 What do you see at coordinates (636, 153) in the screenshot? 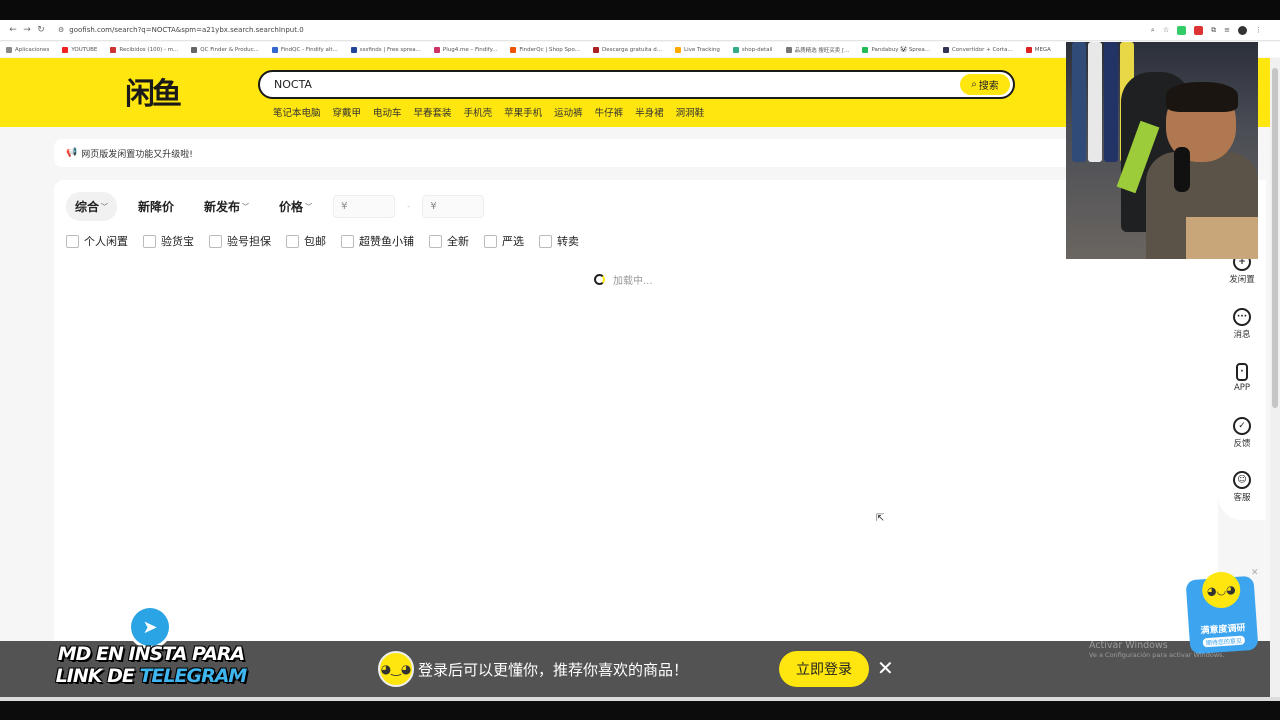
I see `announcement-bar: 📢 网页版发闲置功能又升级啦!` at bounding box center [636, 153].